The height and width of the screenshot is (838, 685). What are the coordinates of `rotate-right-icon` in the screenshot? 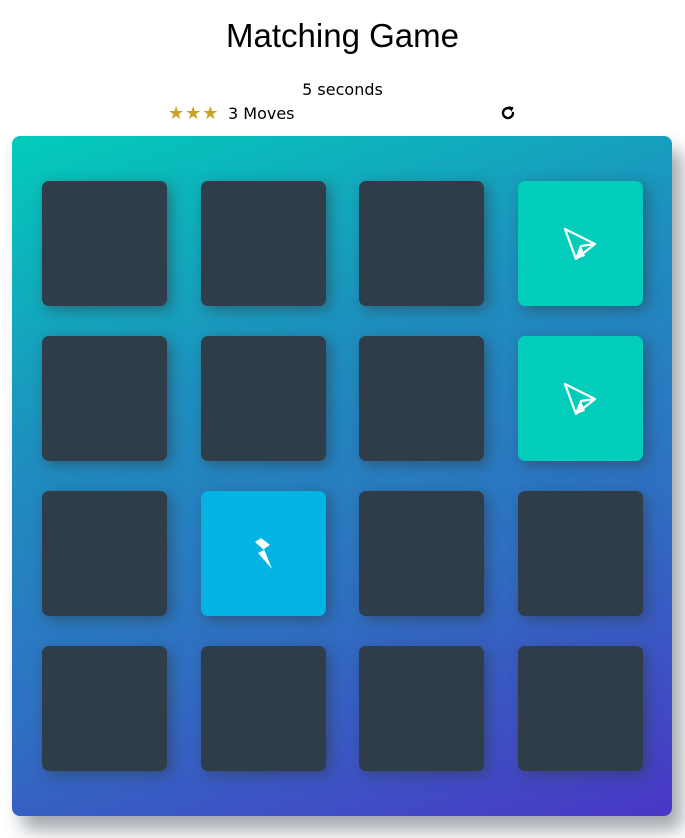 It's located at (508, 113).